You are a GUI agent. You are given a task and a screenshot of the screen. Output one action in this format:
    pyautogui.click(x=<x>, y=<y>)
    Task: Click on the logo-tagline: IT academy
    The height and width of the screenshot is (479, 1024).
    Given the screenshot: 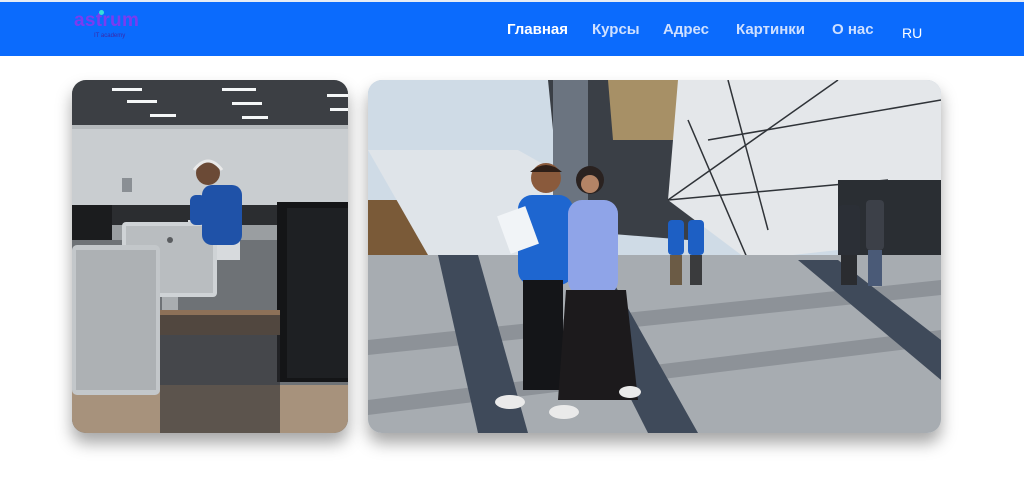 What is the action you would take?
    pyautogui.click(x=110, y=36)
    